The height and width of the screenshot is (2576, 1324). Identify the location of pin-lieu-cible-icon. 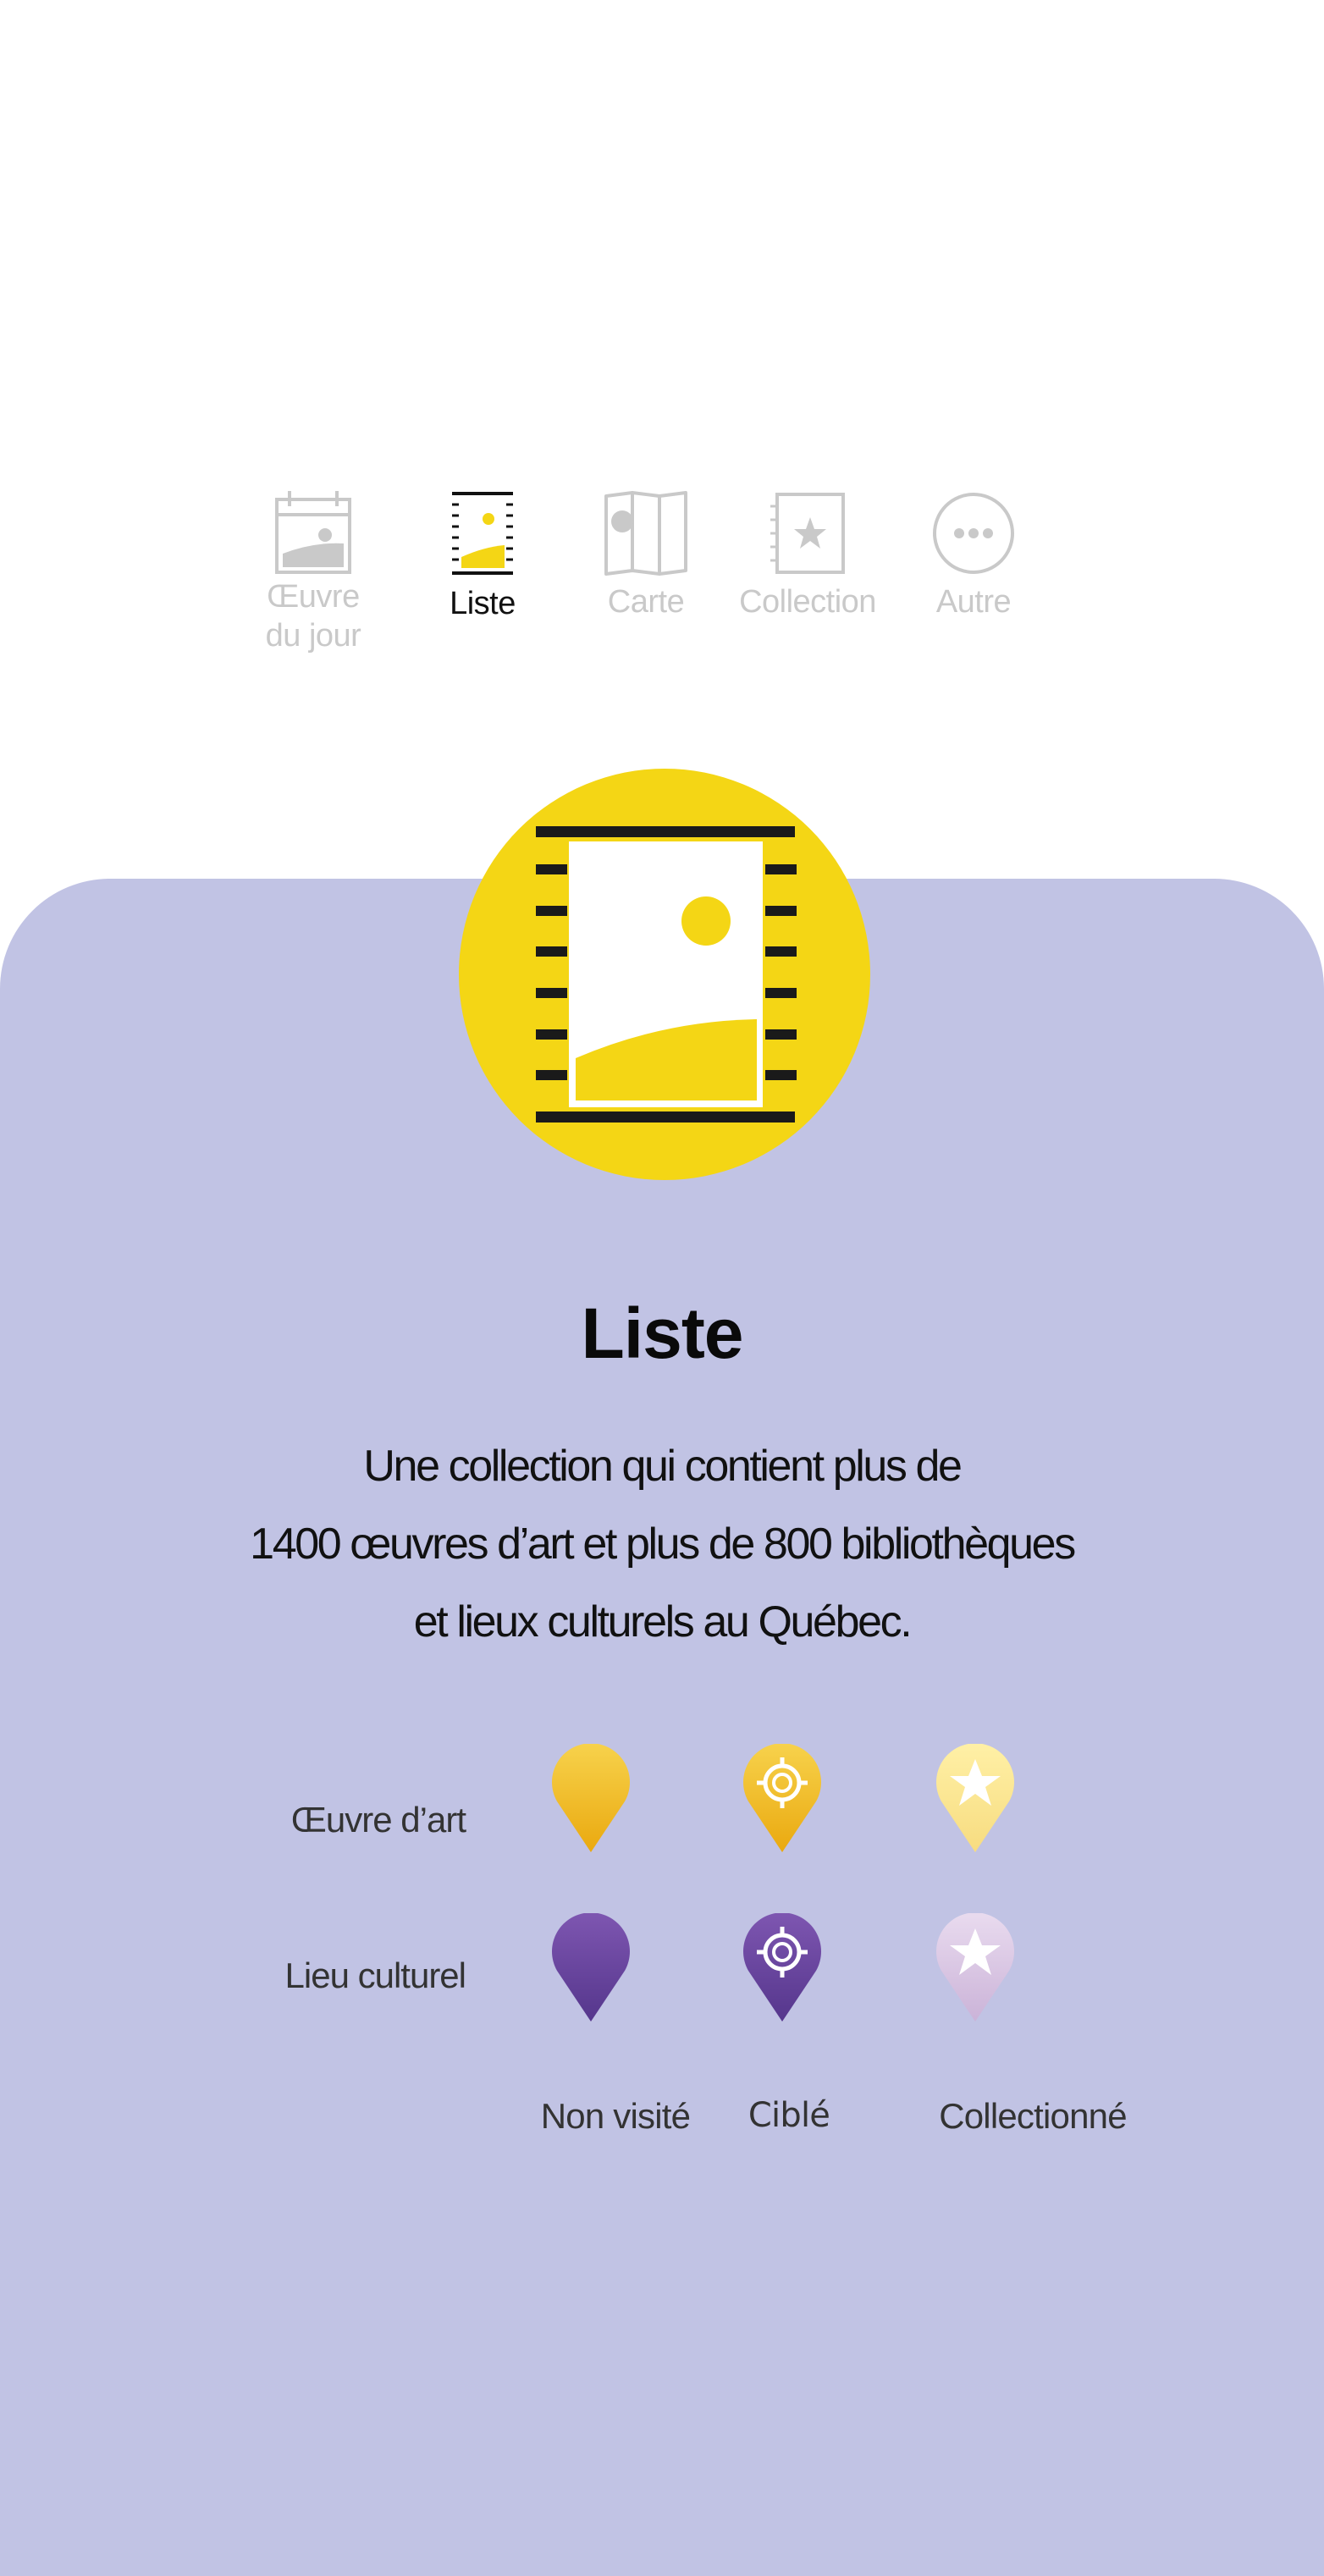
(782, 1968).